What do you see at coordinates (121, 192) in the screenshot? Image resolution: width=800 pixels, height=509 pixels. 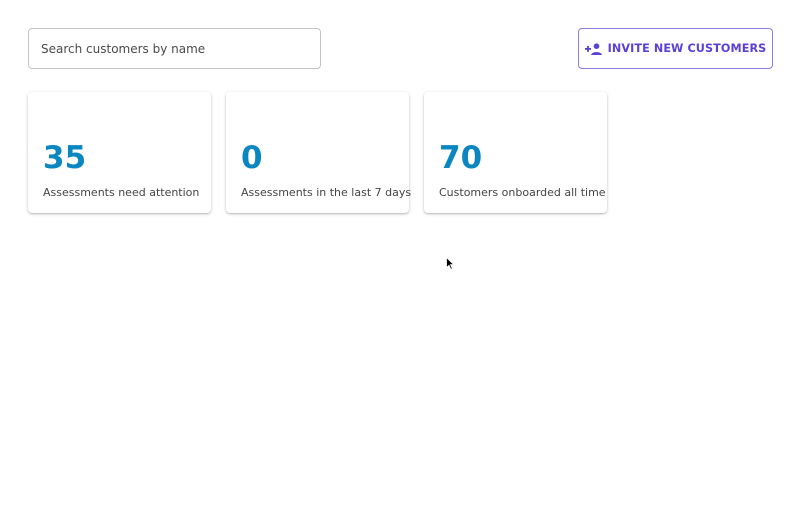 I see `stat-caption: Assessments need attention` at bounding box center [121, 192].